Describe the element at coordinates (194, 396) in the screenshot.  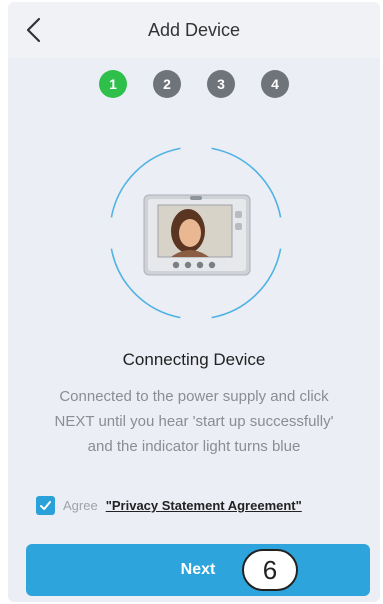
I see `instruction-line: Connected to the power supply and click` at that location.